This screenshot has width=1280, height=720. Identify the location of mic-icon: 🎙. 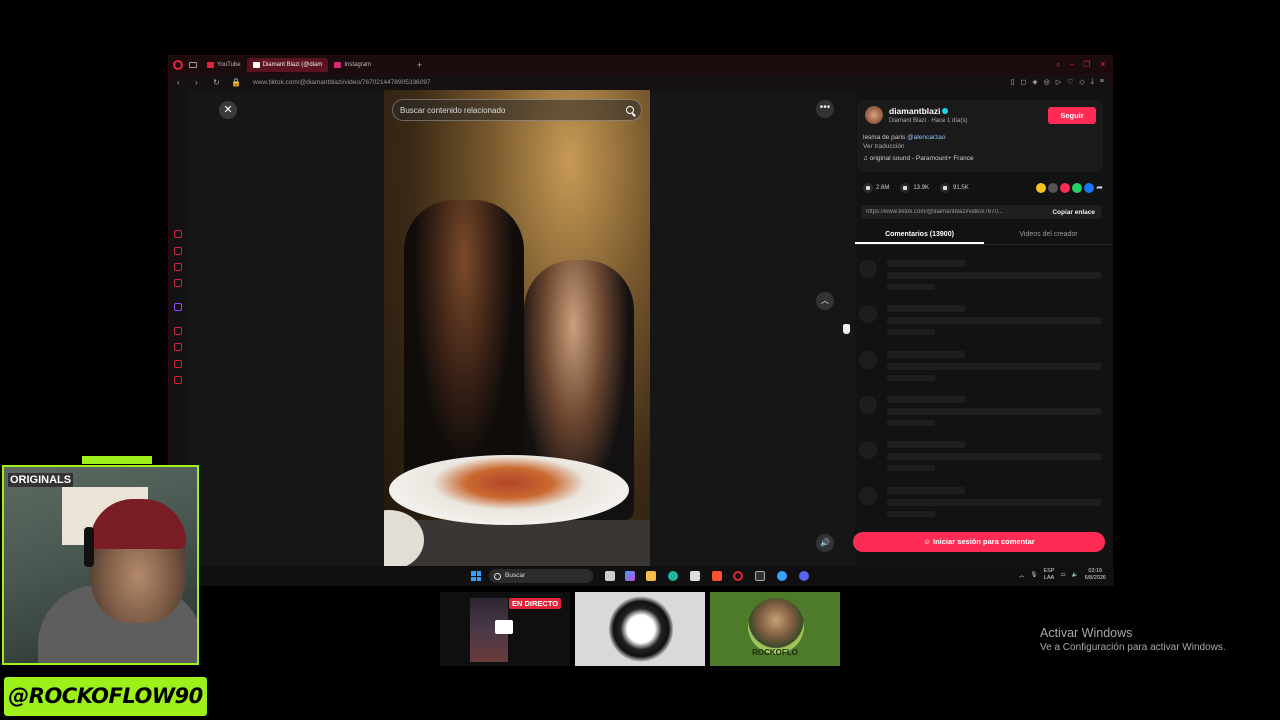
(1034, 575).